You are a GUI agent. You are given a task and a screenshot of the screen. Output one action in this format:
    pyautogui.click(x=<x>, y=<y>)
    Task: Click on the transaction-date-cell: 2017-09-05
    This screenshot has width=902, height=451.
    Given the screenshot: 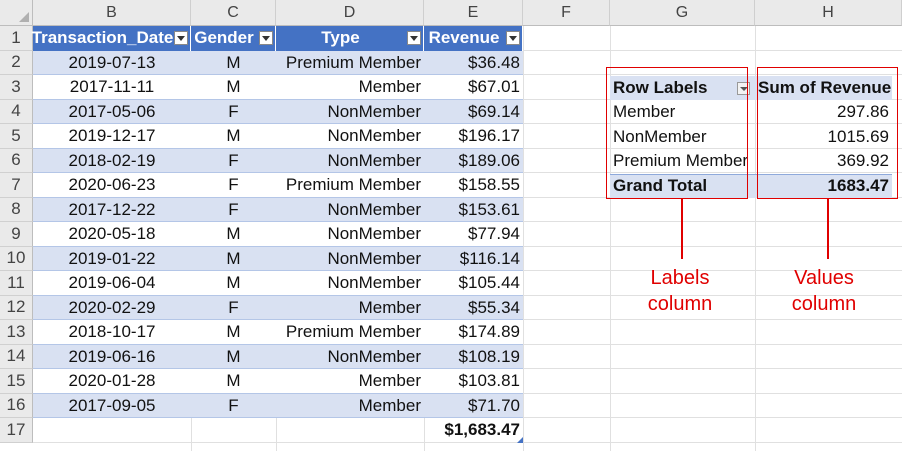 What is the action you would take?
    pyautogui.click(x=112, y=405)
    